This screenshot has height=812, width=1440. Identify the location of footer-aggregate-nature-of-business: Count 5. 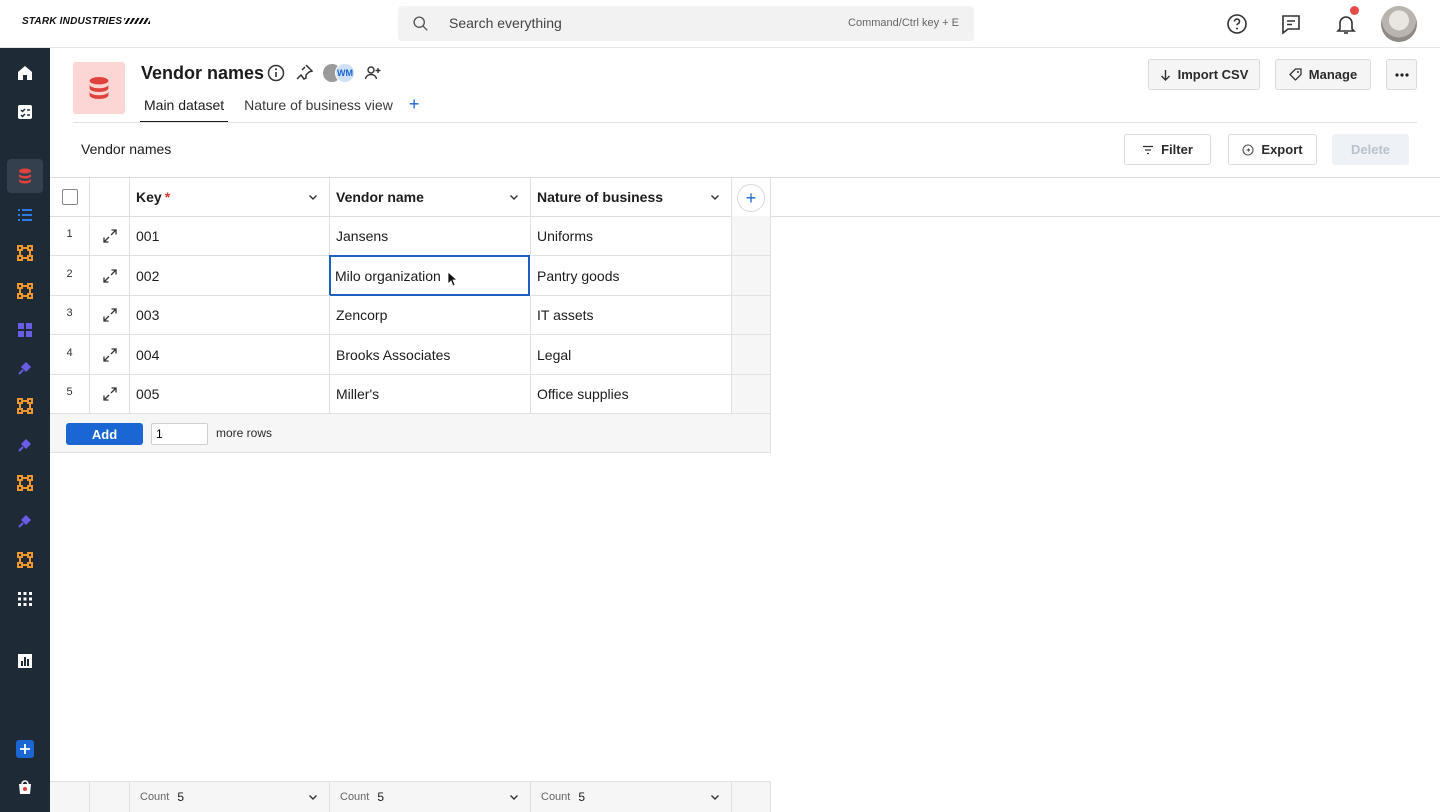
(631, 797).